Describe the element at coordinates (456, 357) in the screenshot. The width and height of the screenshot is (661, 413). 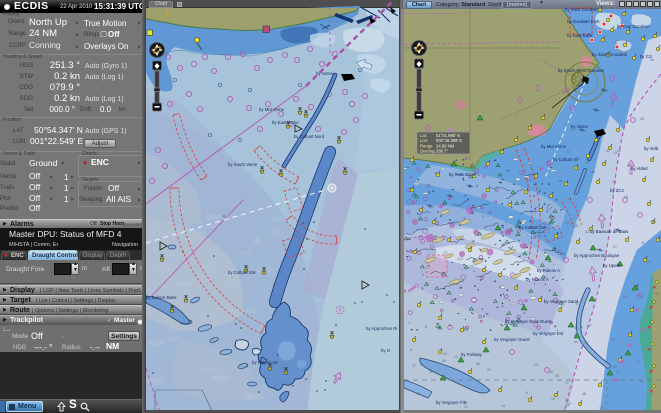
I see `svg-text: 13` at that location.